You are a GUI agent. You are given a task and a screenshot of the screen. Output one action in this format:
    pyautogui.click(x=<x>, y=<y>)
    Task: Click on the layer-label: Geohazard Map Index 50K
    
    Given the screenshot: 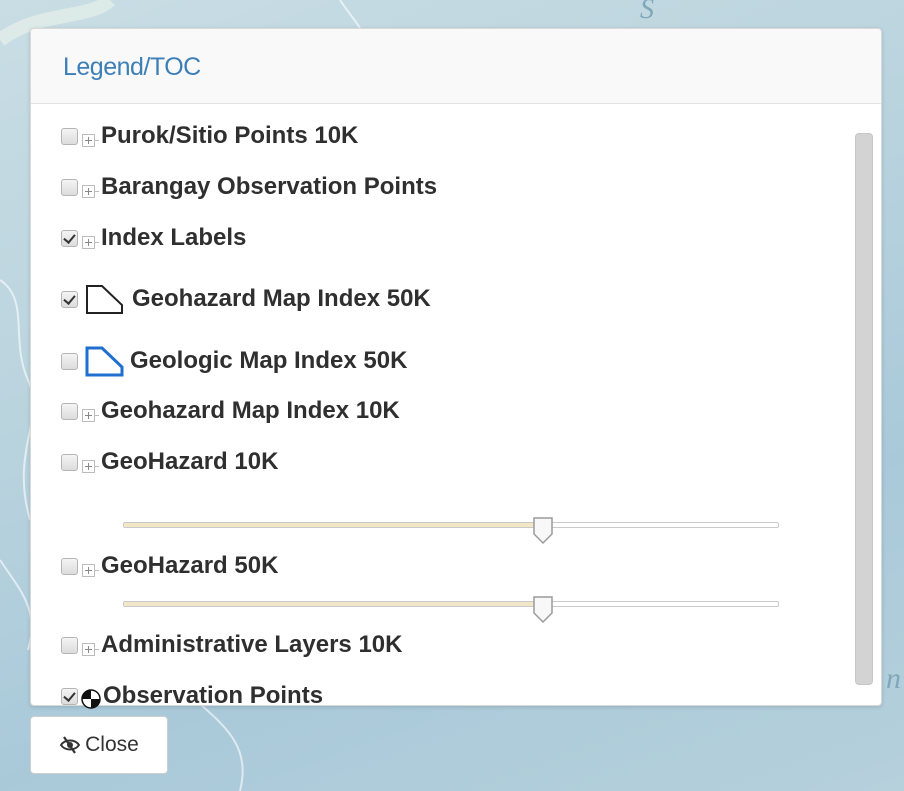 What is the action you would take?
    pyautogui.click(x=281, y=298)
    